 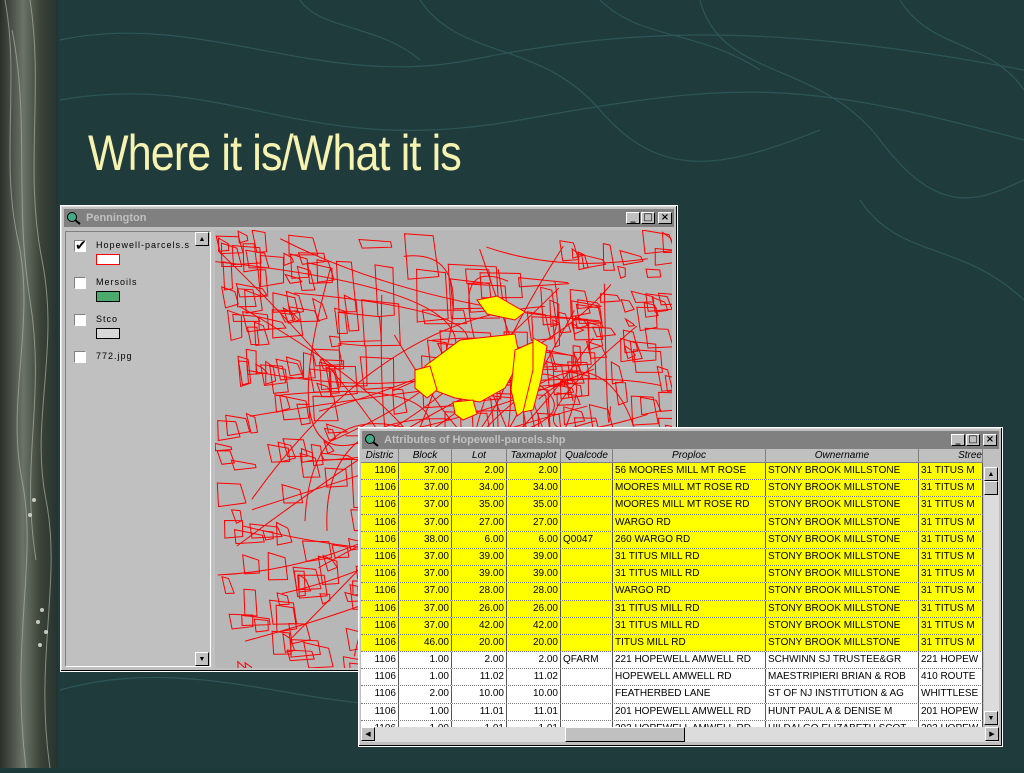 I want to click on cell-block: 2.00, so click(x=425, y=694).